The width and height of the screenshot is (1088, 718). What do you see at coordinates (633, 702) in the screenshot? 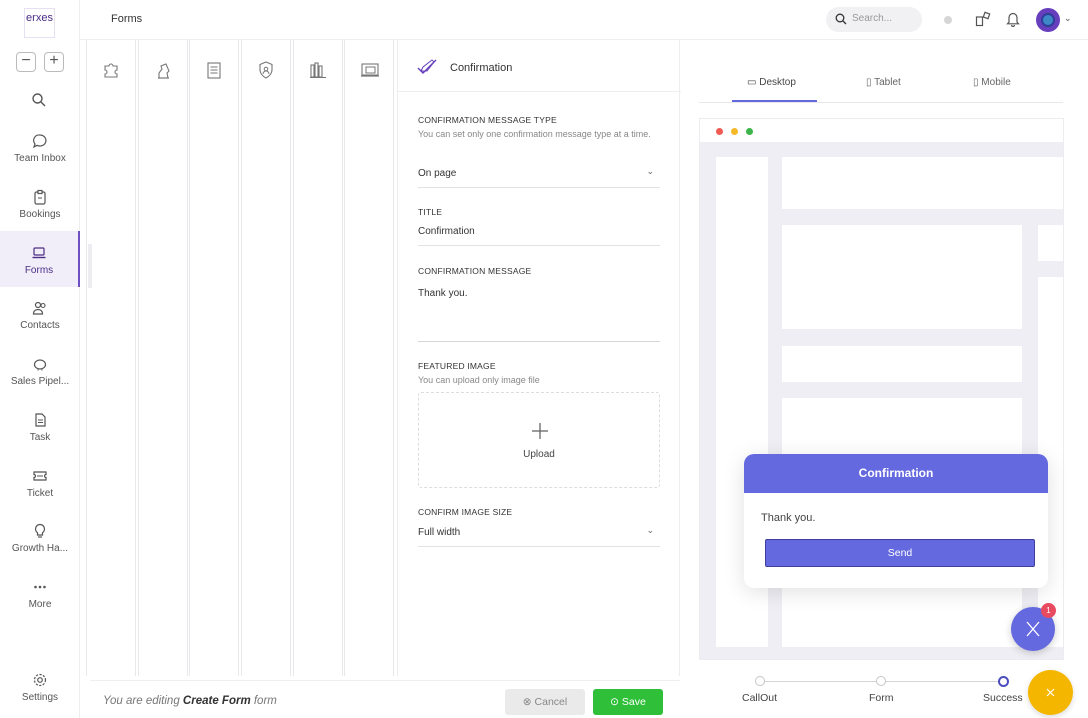
I see `save-label: Save` at bounding box center [633, 702].